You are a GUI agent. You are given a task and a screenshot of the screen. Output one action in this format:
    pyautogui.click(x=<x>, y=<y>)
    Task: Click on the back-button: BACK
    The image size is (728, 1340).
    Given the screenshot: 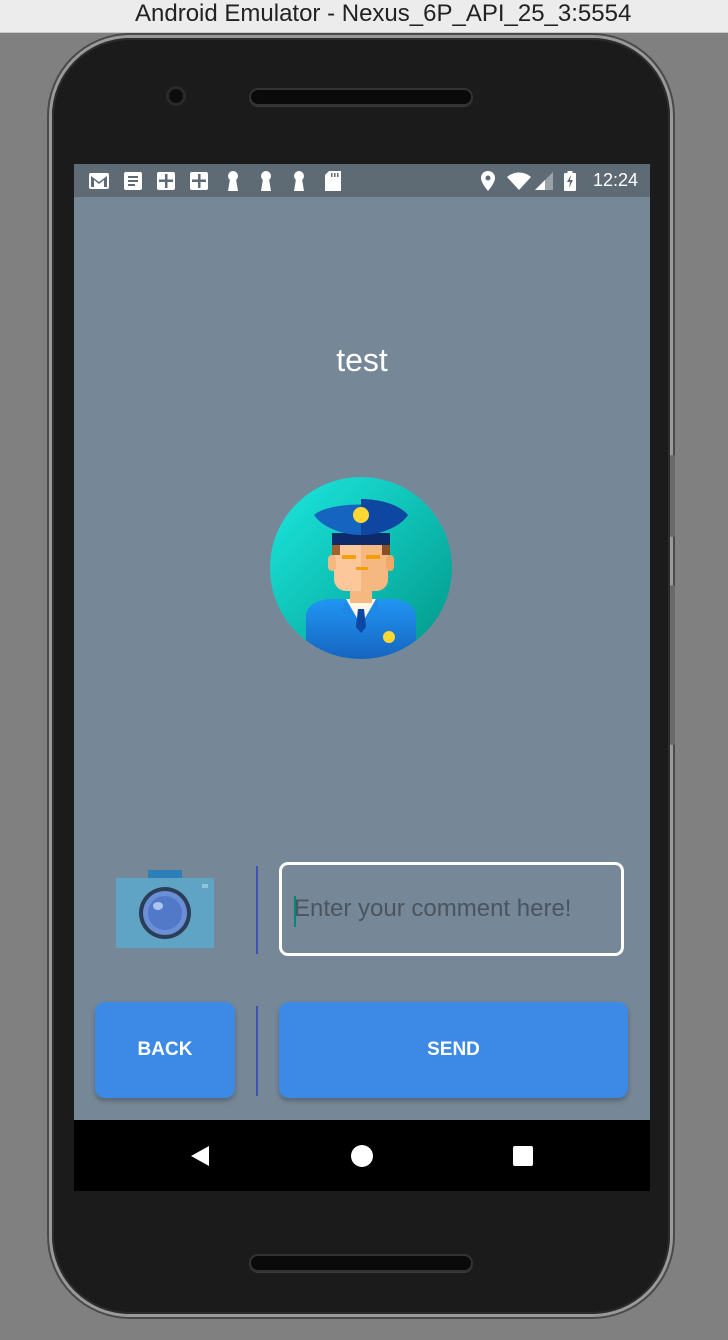 What is the action you would take?
    pyautogui.click(x=165, y=1050)
    